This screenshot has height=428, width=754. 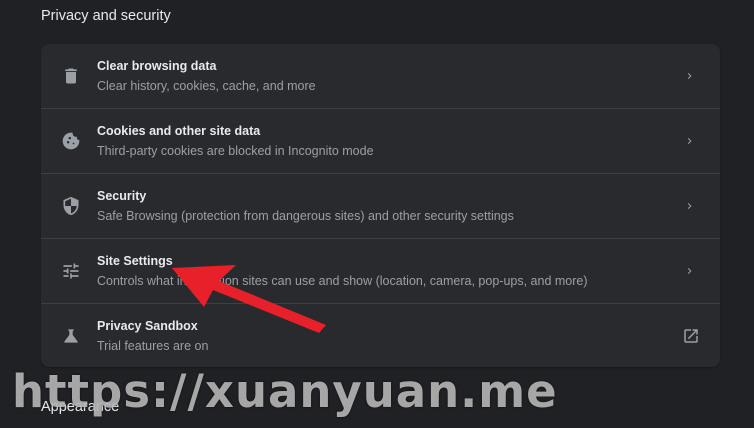 What do you see at coordinates (71, 206) in the screenshot?
I see `shield-icon` at bounding box center [71, 206].